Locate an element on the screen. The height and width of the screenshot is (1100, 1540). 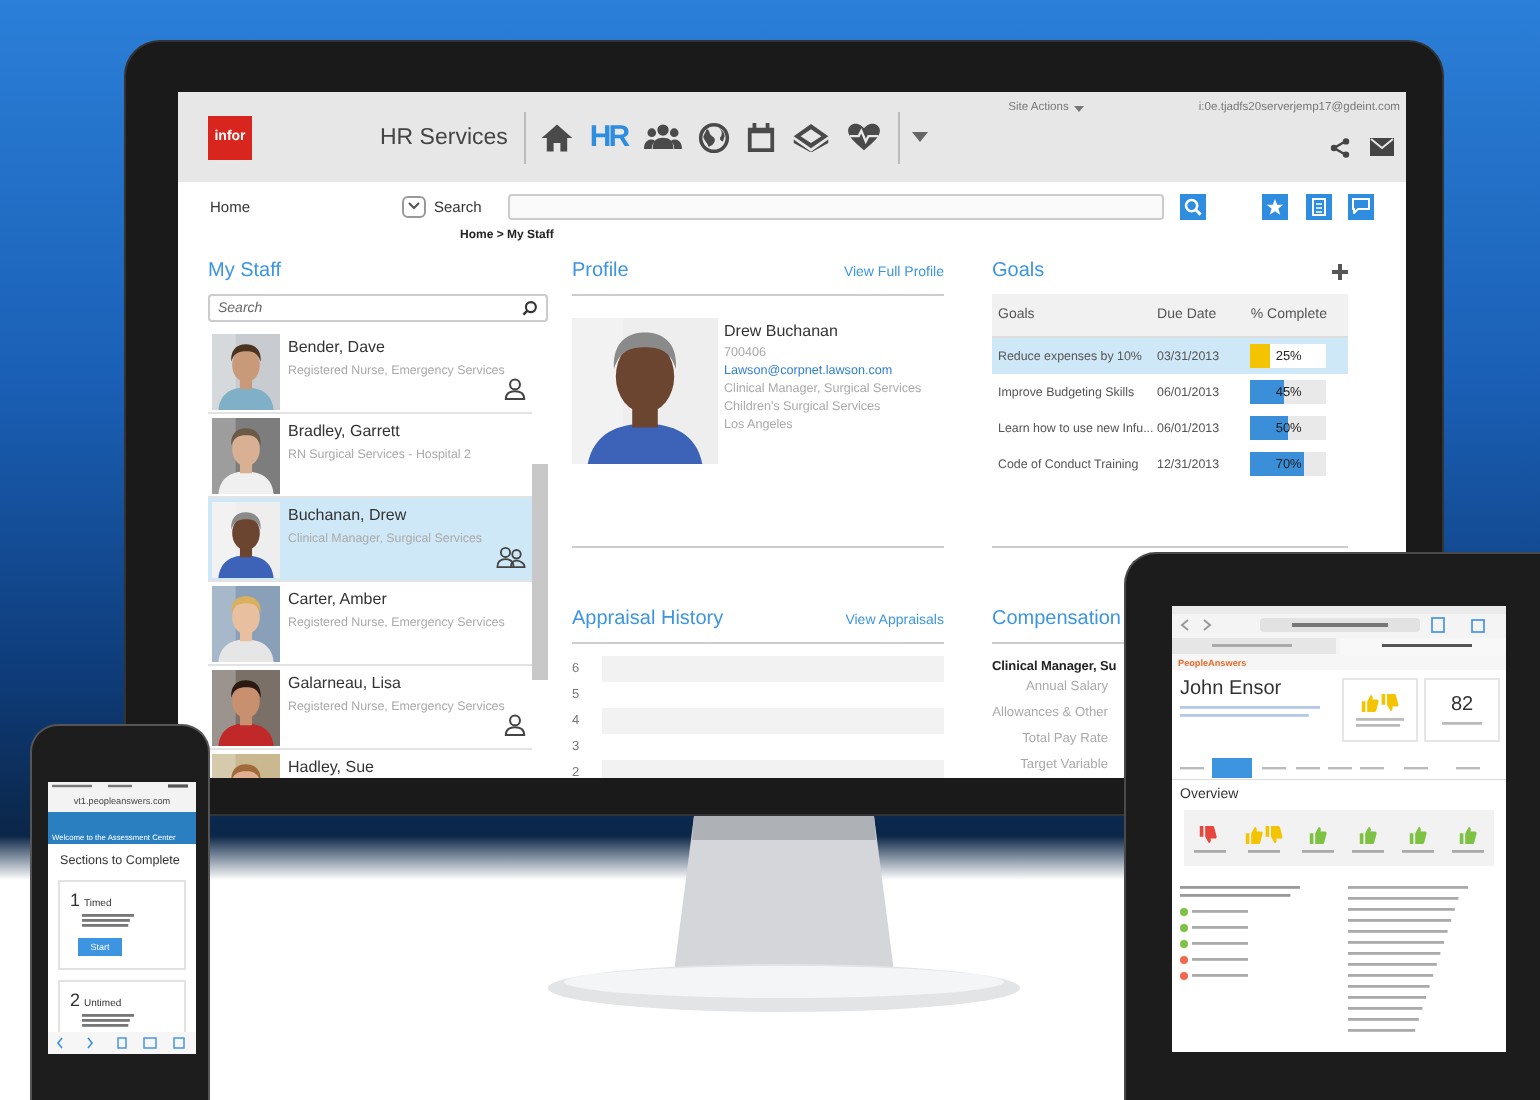
document-button is located at coordinates (1319, 206).